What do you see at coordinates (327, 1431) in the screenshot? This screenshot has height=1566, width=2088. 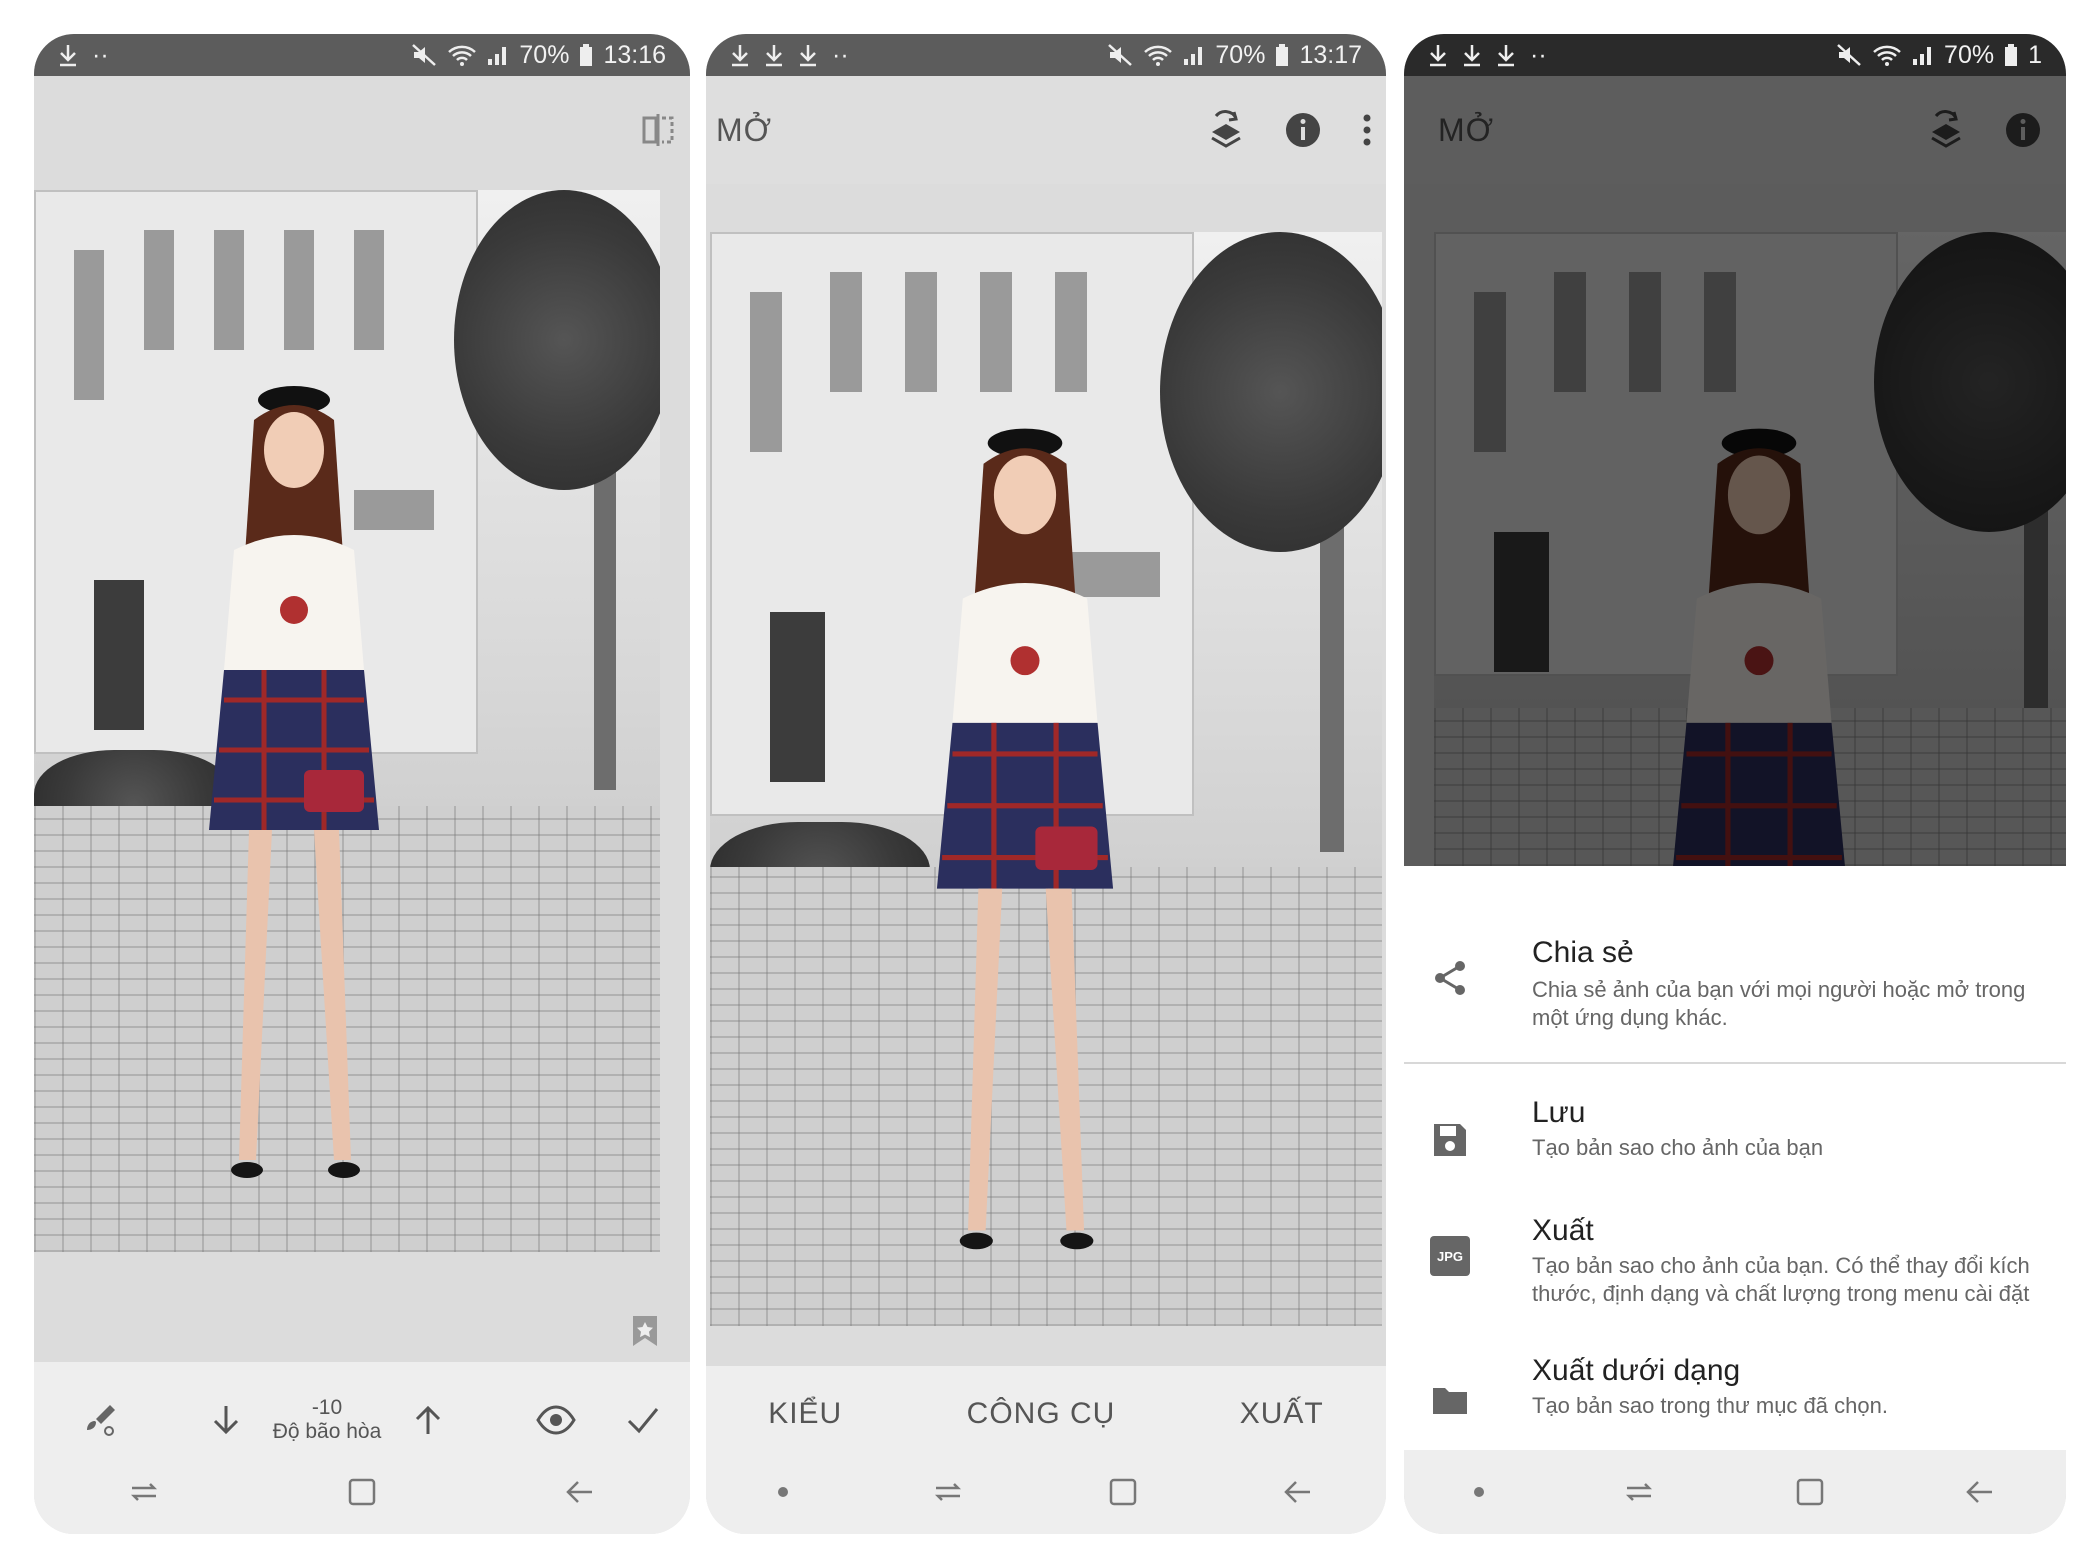 I see `adjust-name: Độ bão hòa` at bounding box center [327, 1431].